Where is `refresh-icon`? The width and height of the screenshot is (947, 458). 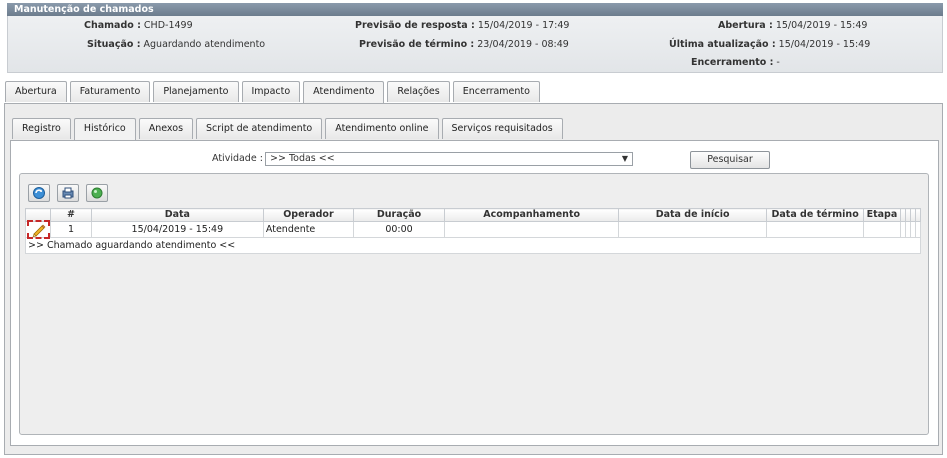
refresh-icon is located at coordinates (39, 193).